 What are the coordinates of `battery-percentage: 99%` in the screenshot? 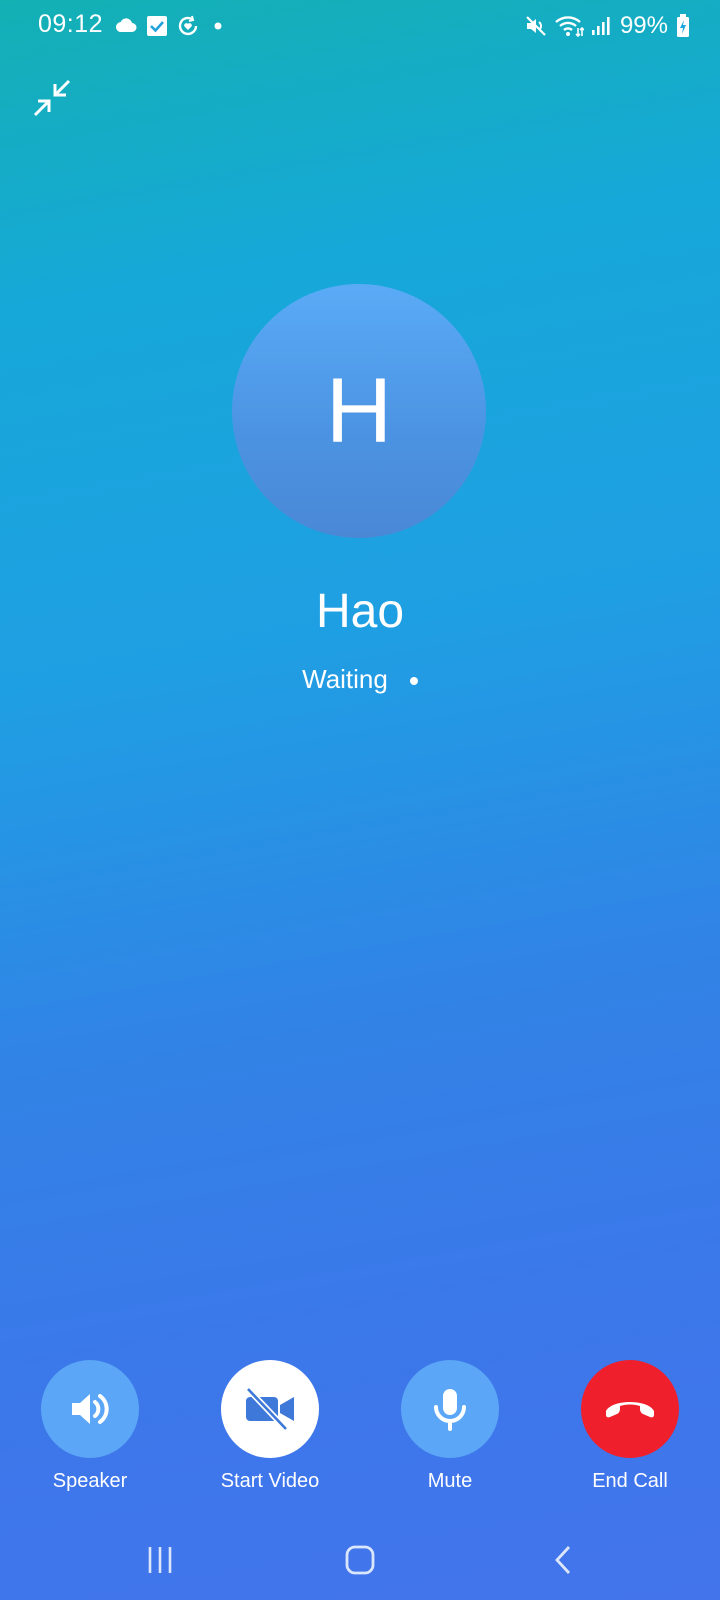 It's located at (643, 25).